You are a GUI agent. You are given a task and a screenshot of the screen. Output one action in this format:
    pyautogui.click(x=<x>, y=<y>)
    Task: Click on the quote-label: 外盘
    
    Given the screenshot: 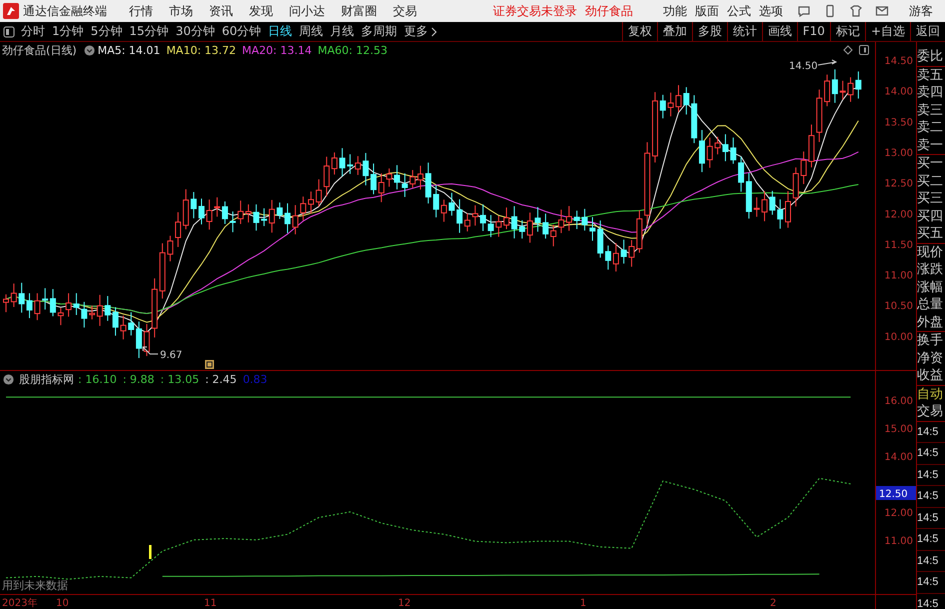 What is the action you would take?
    pyautogui.click(x=931, y=323)
    